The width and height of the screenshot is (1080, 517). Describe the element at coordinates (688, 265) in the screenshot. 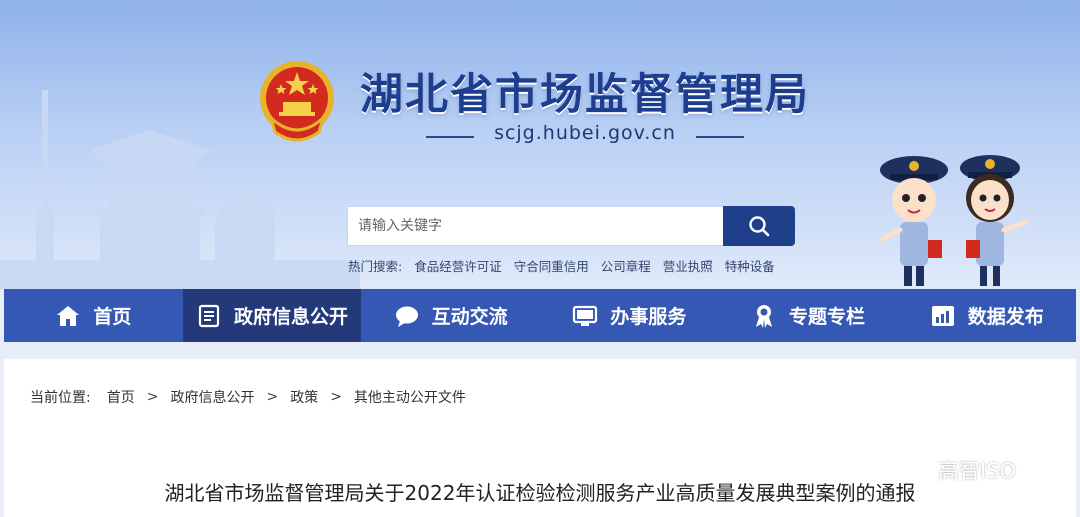

I see `hot-search-link: 营业执照` at that location.